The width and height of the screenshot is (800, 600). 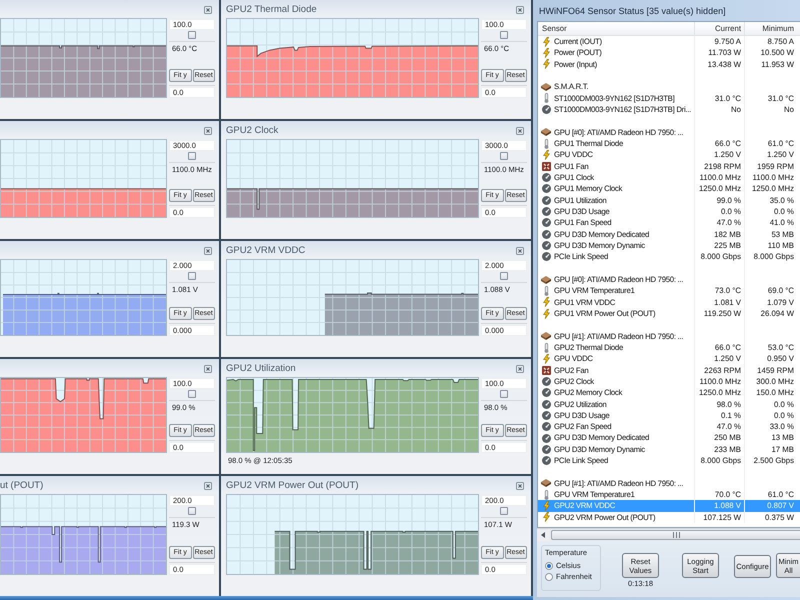 What do you see at coordinates (266, 250) in the screenshot?
I see `graph-title: GPU2 VRM VDDC` at bounding box center [266, 250].